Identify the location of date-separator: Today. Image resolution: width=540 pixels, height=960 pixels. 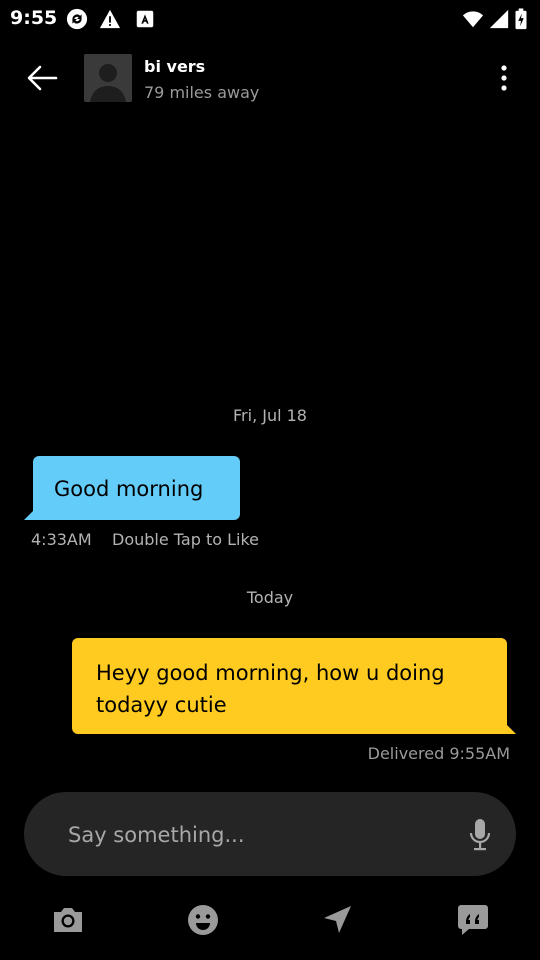
(270, 597).